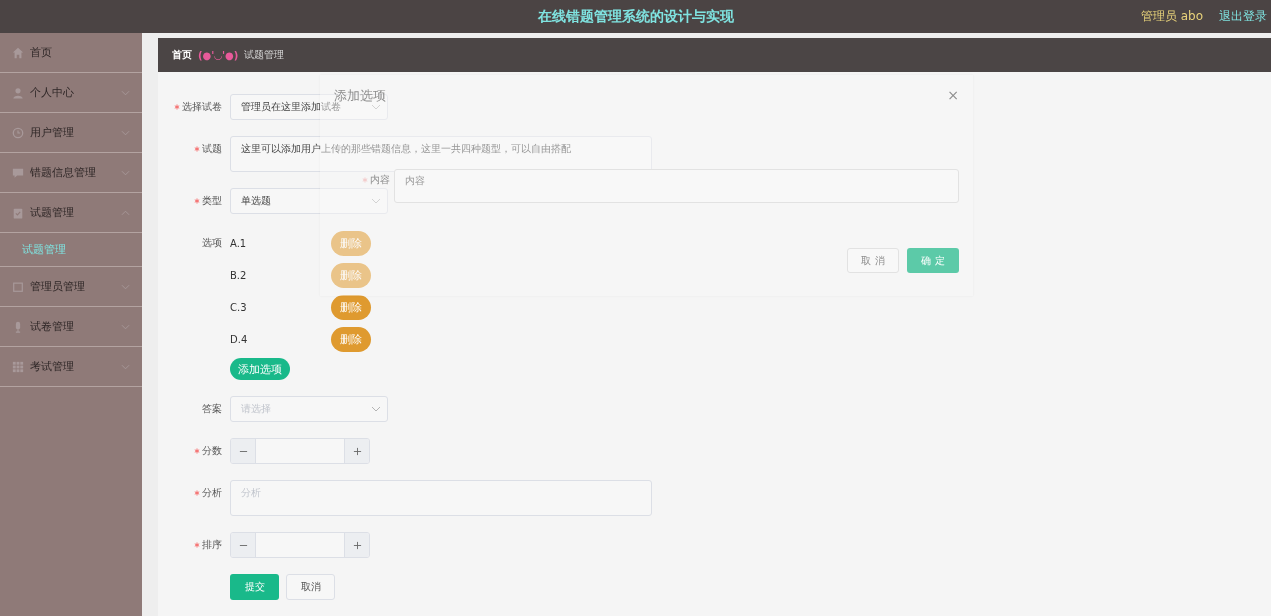  I want to click on sidebar-item: 试卷管理, so click(71, 327).